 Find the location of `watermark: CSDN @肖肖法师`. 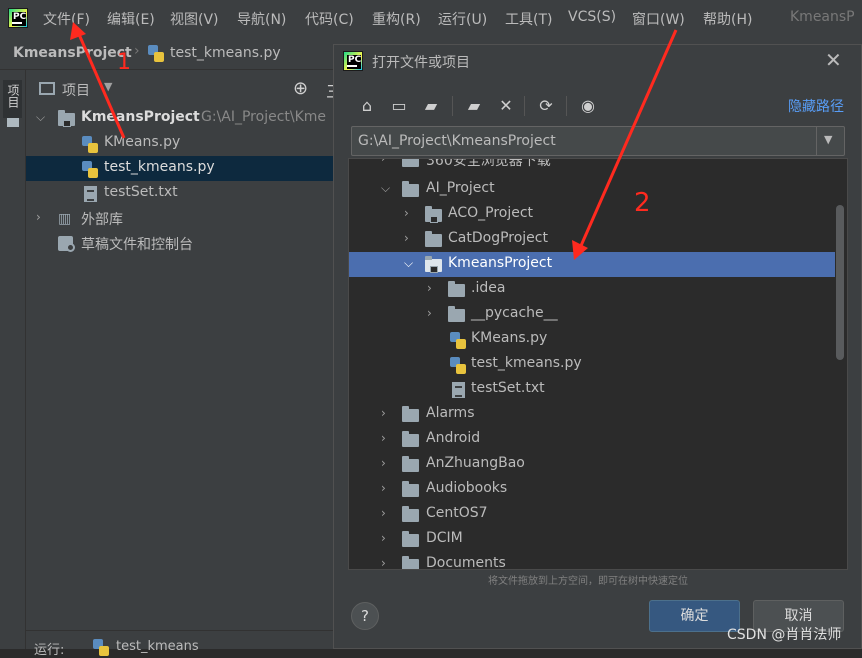

watermark: CSDN @肖肖法师 is located at coordinates (784, 635).